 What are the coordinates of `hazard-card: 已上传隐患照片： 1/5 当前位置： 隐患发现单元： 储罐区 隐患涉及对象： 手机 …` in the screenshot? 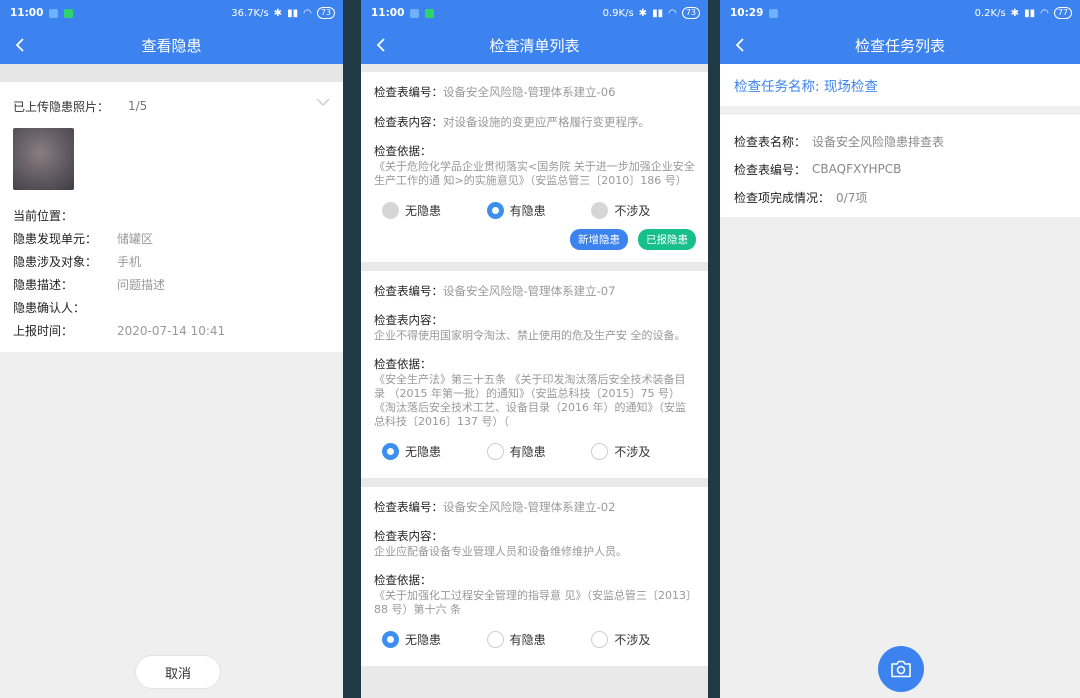 It's located at (171, 217).